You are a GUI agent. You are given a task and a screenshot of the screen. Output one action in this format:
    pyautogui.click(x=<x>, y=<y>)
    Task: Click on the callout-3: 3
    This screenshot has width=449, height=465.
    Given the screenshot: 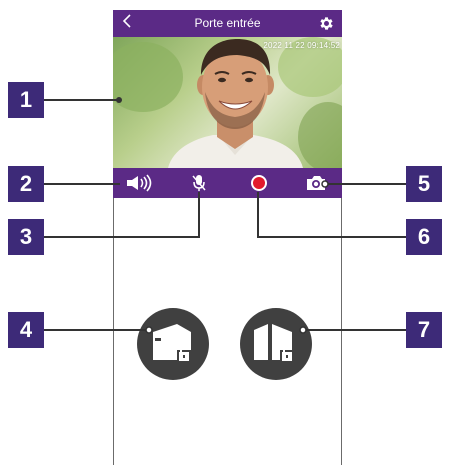 What is the action you would take?
    pyautogui.click(x=26, y=237)
    